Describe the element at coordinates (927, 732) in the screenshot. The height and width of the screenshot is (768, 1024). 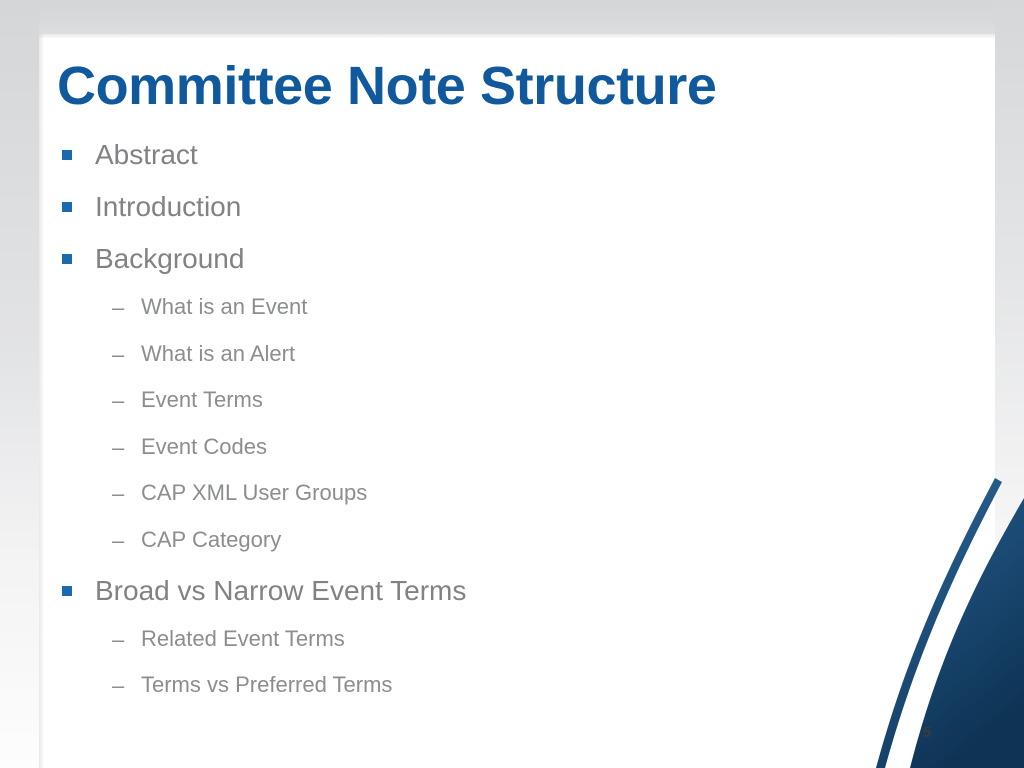
I see `page-number: 5` at that location.